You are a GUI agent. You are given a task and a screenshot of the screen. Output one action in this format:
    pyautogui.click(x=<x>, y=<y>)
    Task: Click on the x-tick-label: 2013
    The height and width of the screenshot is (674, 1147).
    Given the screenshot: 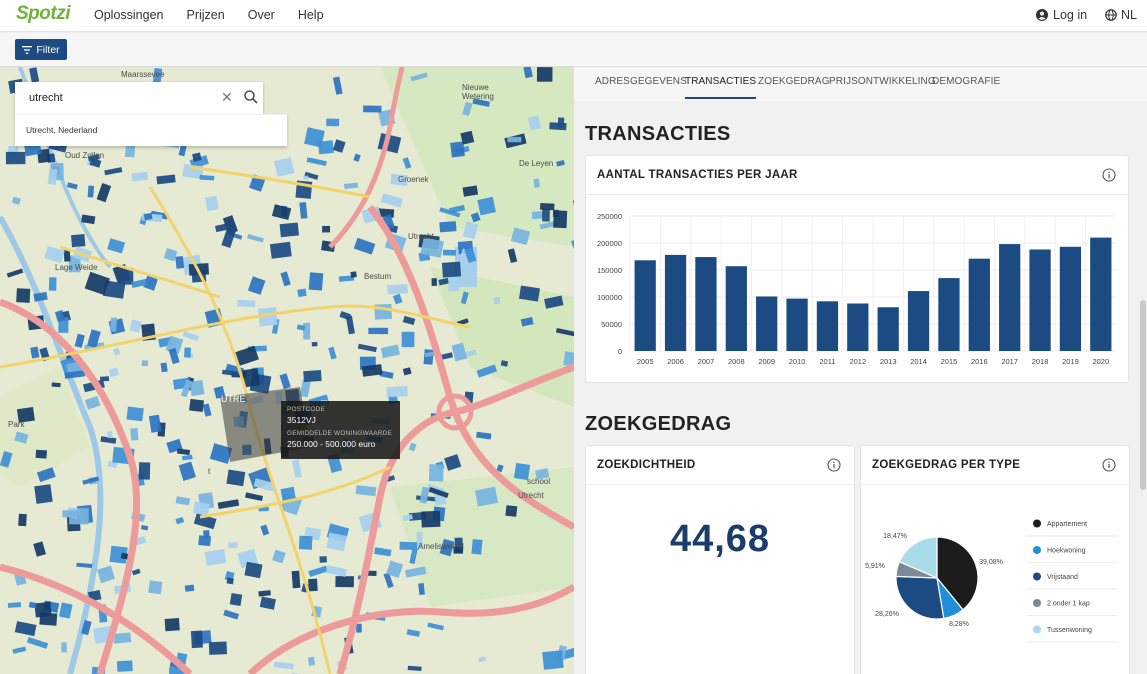 What is the action you would take?
    pyautogui.click(x=888, y=361)
    